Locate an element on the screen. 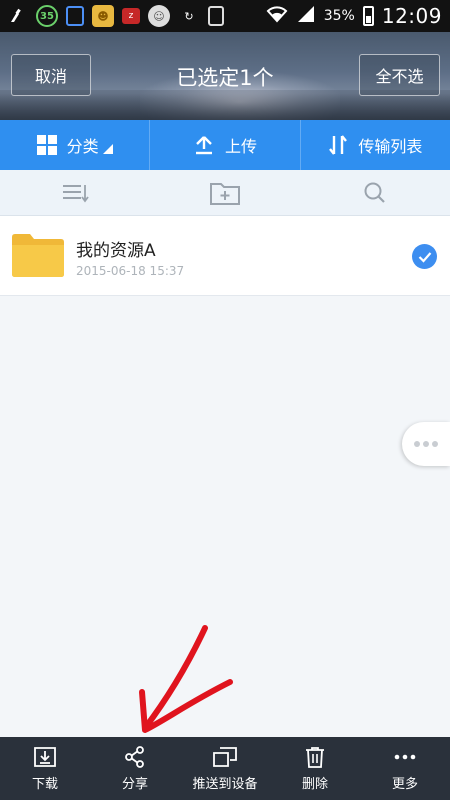 The image size is (450, 800). battery-percent: 35% is located at coordinates (339, 16).